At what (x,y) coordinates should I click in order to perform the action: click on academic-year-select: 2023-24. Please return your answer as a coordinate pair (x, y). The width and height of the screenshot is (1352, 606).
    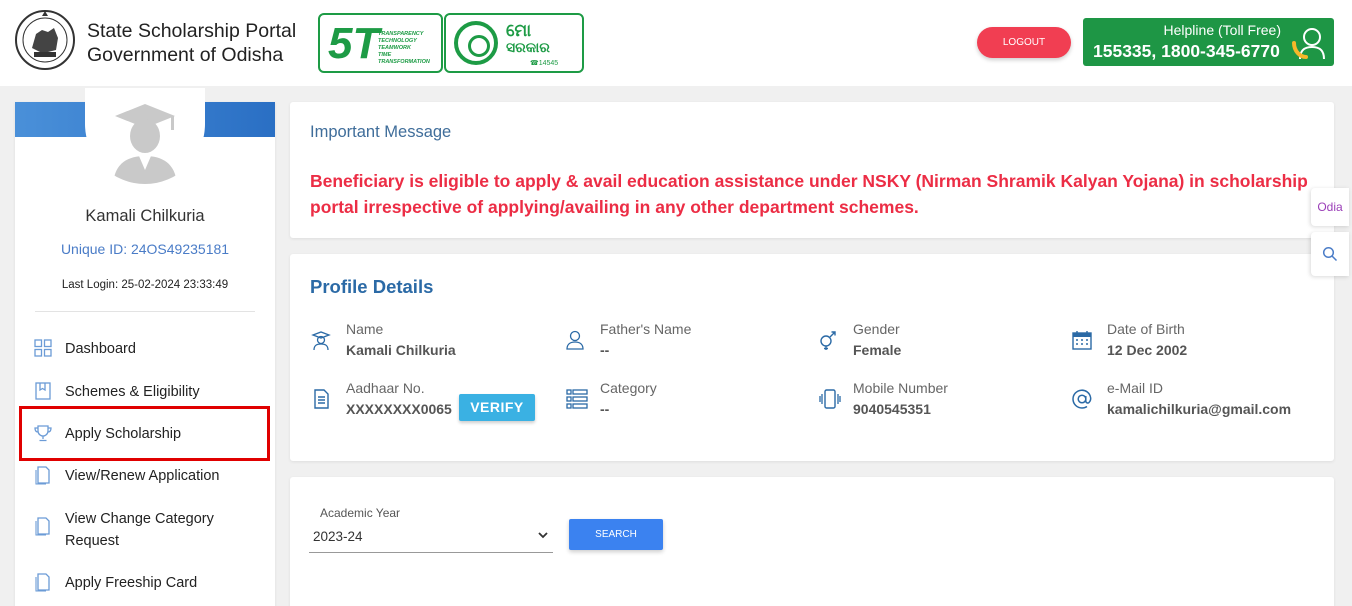
    Looking at the image, I should click on (431, 539).